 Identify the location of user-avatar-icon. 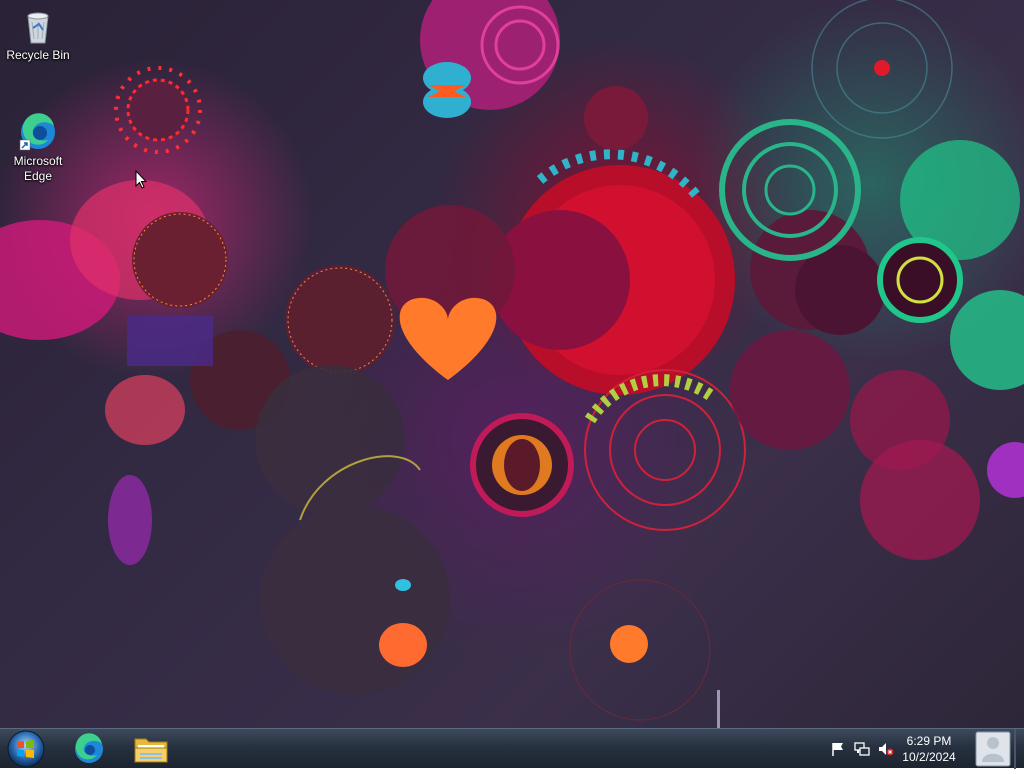
(995, 749).